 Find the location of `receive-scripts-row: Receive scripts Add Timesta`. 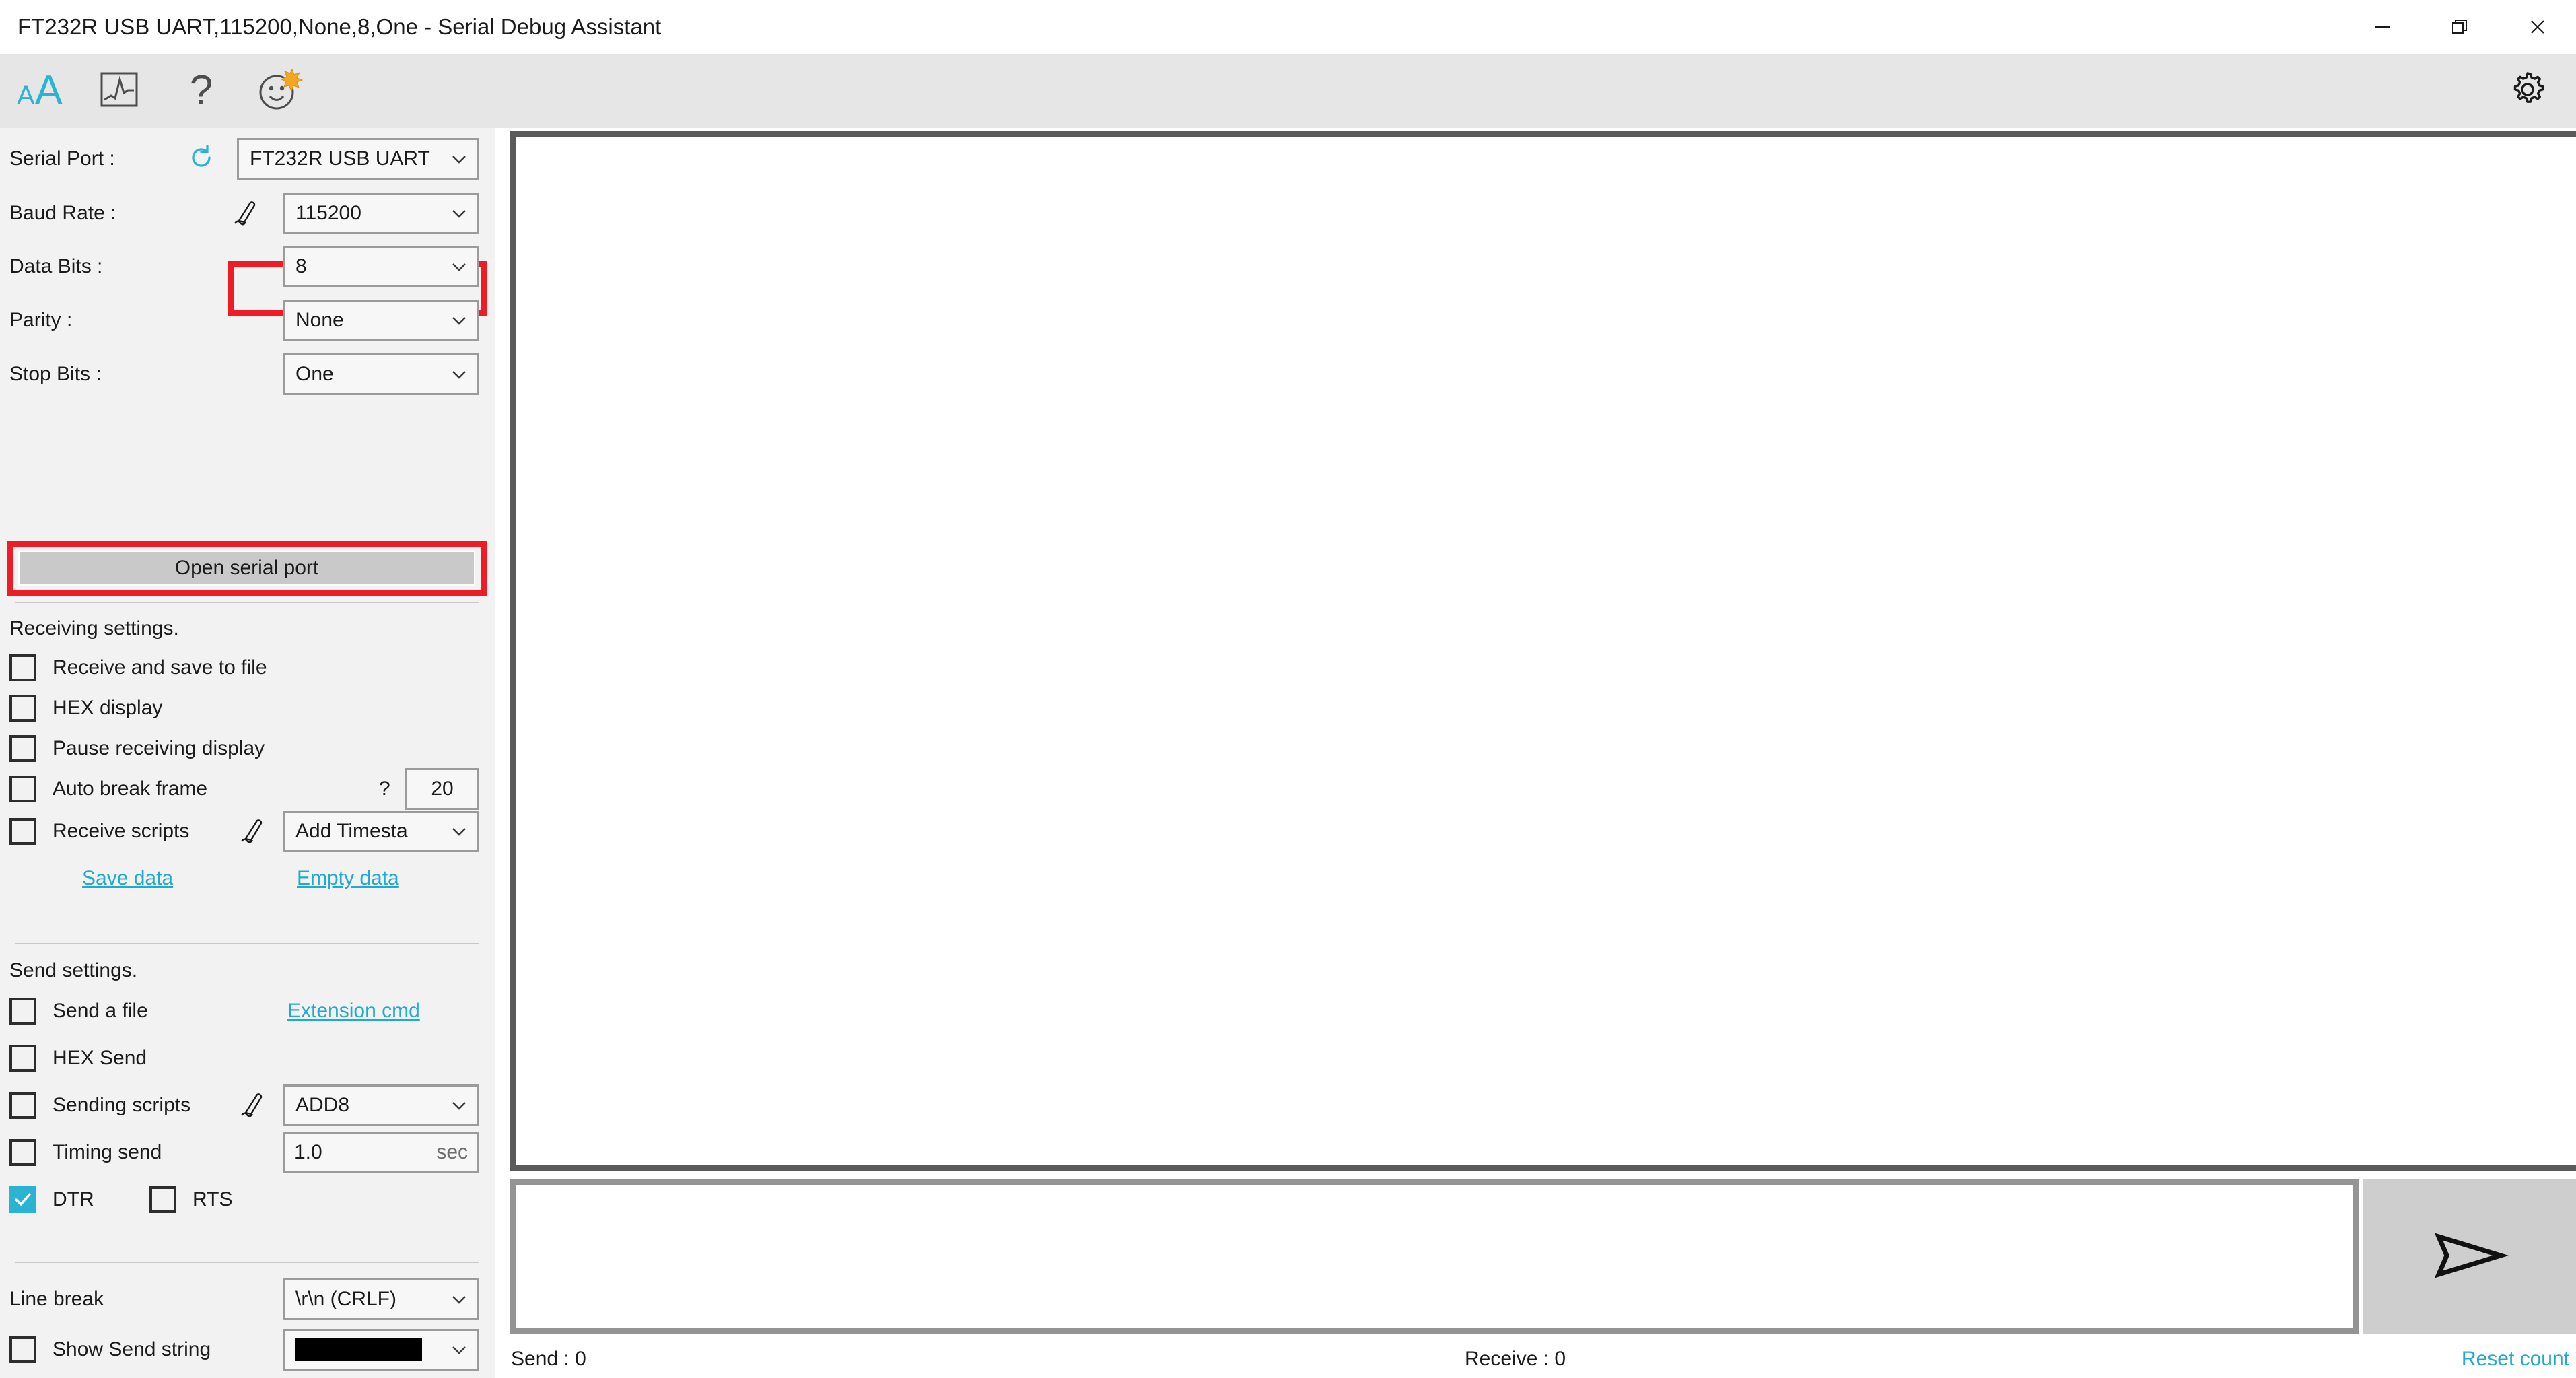

receive-scripts-row: Receive scripts Add Timesta is located at coordinates (247, 831).